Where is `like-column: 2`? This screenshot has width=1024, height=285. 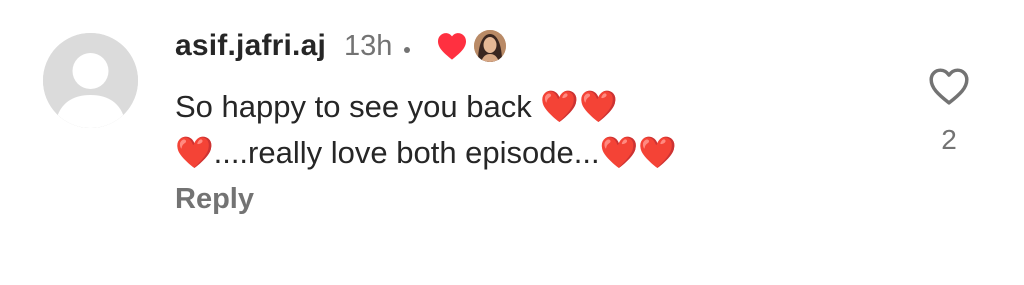 like-column: 2 is located at coordinates (949, 111).